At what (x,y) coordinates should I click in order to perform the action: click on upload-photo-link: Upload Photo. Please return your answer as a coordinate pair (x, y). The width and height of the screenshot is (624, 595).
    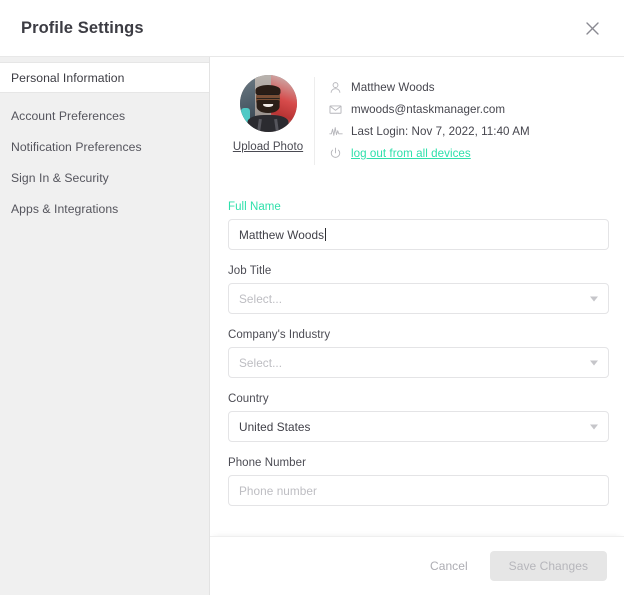
    Looking at the image, I should click on (268, 147).